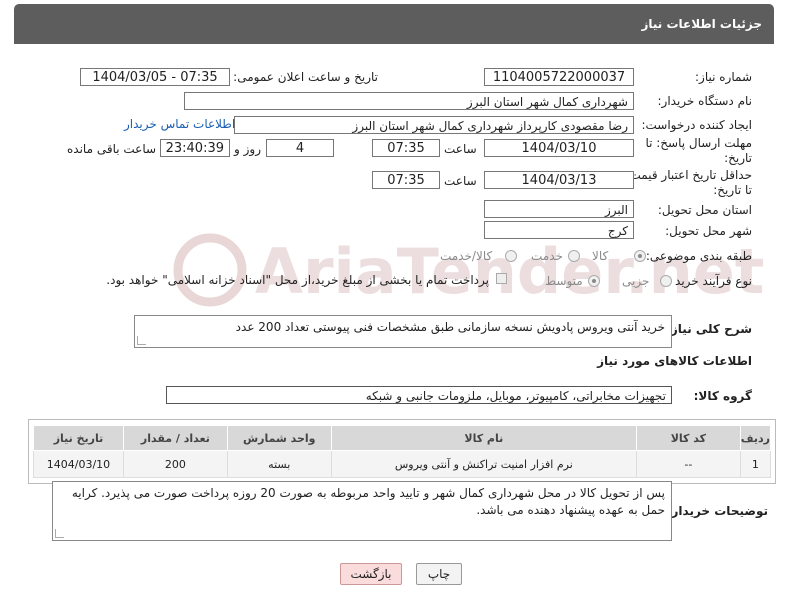  I want to click on category-option-service: خدمت, so click(547, 256).